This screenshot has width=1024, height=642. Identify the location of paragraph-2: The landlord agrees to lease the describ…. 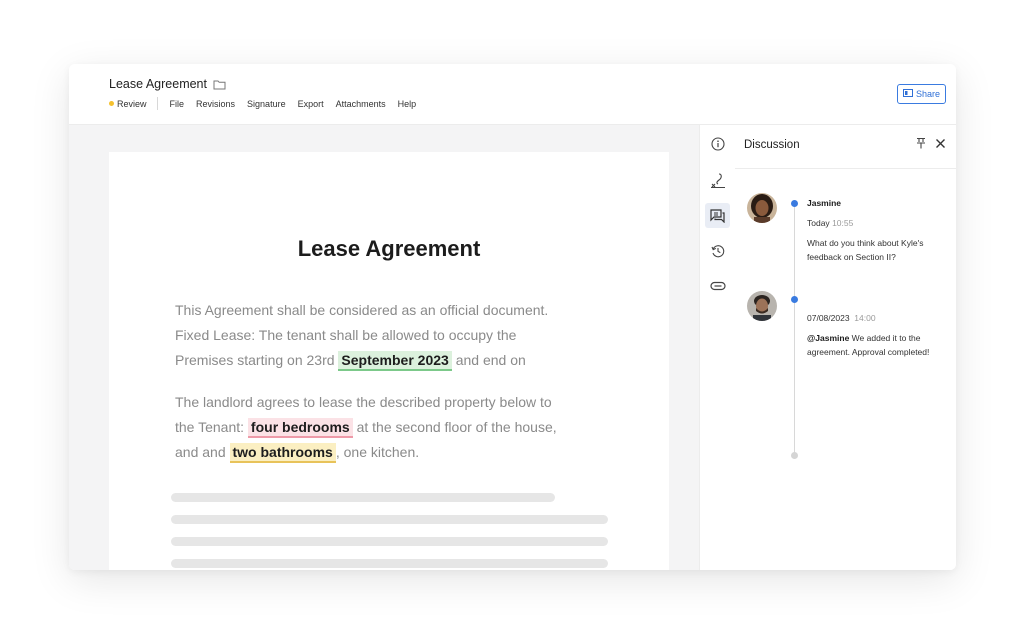
(395, 427).